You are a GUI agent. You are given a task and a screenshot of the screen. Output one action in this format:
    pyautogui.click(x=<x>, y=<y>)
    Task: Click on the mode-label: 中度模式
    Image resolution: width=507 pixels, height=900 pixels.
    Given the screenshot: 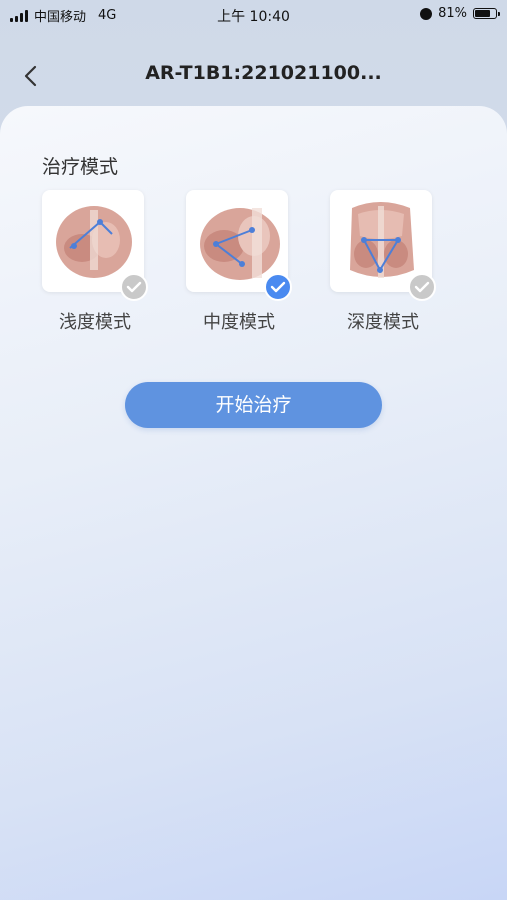 What is the action you would take?
    pyautogui.click(x=239, y=322)
    